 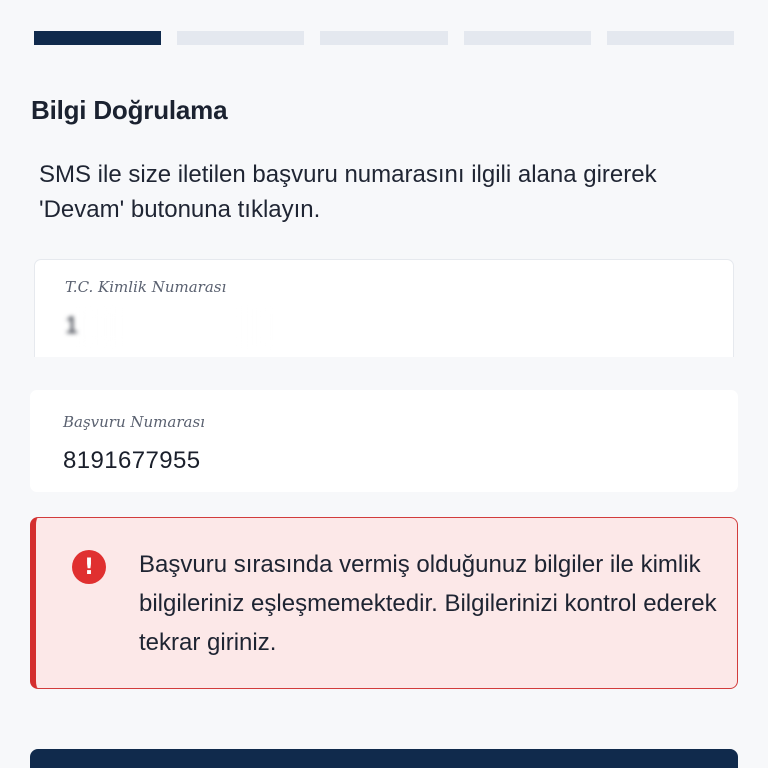 I want to click on tc-kimlik-label: T.C. Kimlik Numarası, so click(x=146, y=287).